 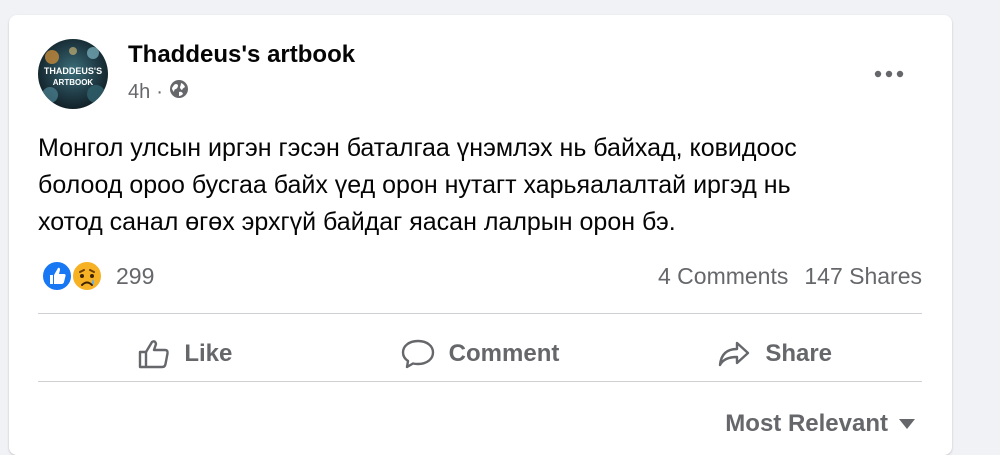 I want to click on share-arrow-icon, so click(x=734, y=354).